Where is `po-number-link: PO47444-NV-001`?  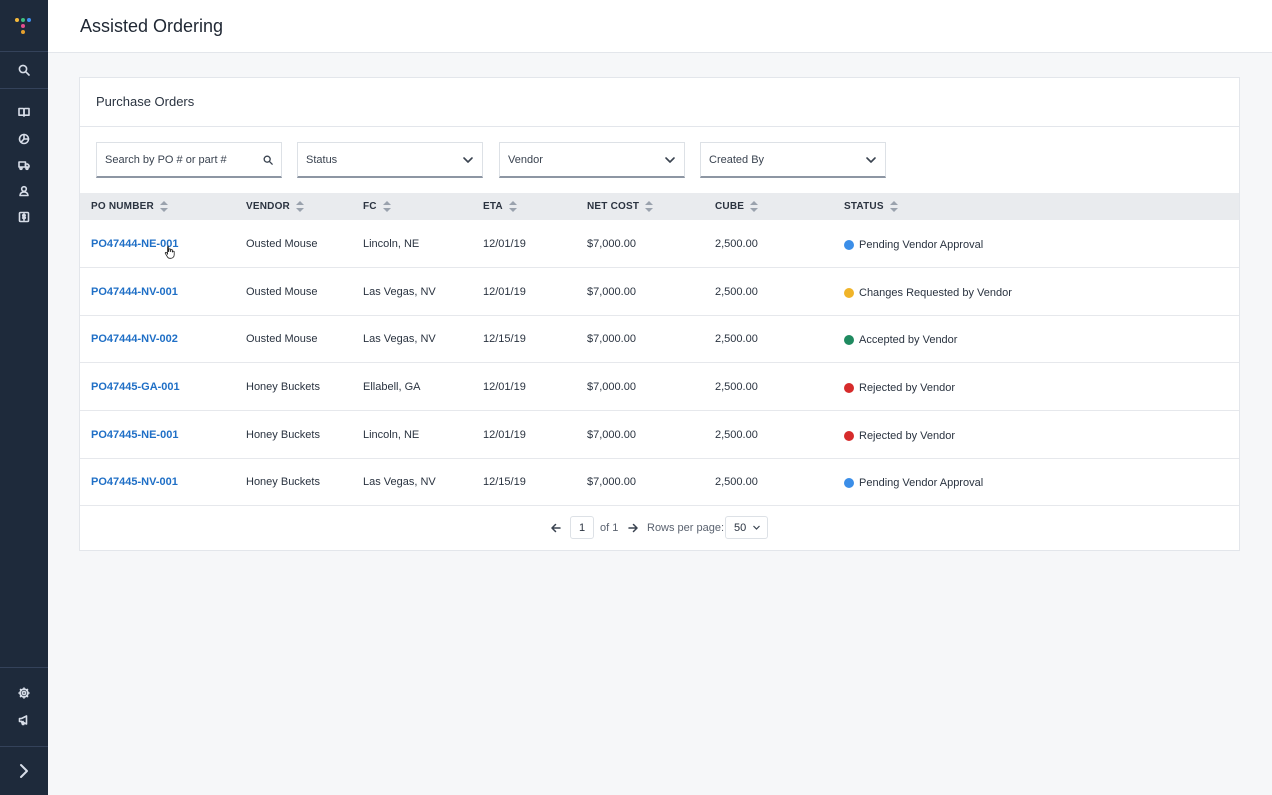
po-number-link: PO47444-NV-001 is located at coordinates (134, 292).